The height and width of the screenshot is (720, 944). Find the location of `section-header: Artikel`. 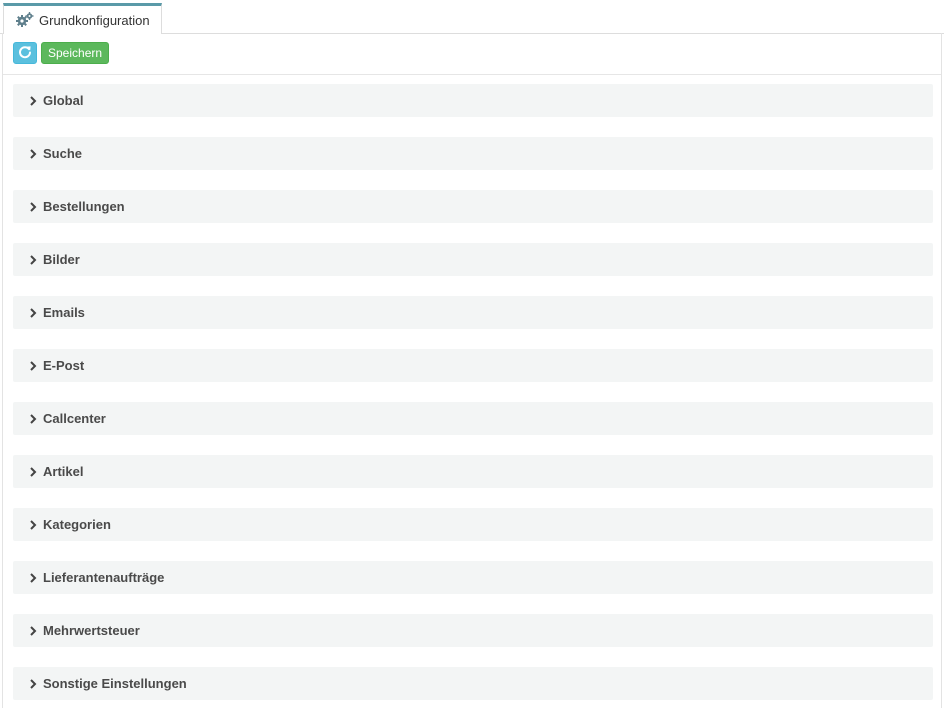

section-header: Artikel is located at coordinates (473, 471).